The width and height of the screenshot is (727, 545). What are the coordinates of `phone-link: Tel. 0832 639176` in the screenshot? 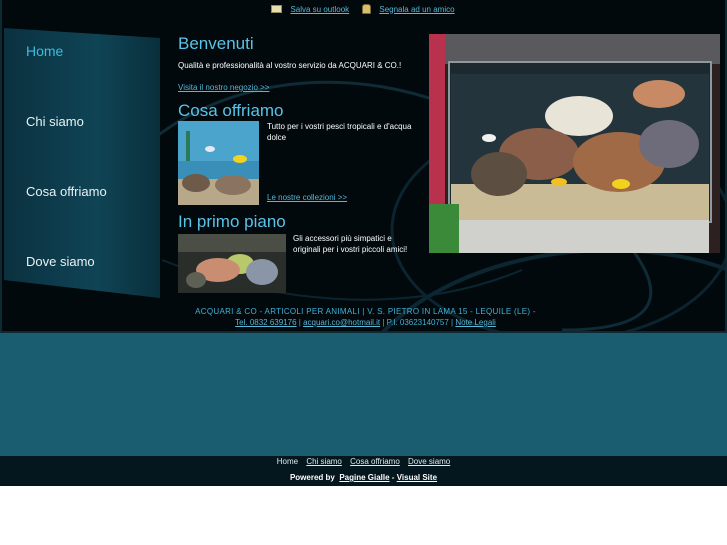 It's located at (265, 322).